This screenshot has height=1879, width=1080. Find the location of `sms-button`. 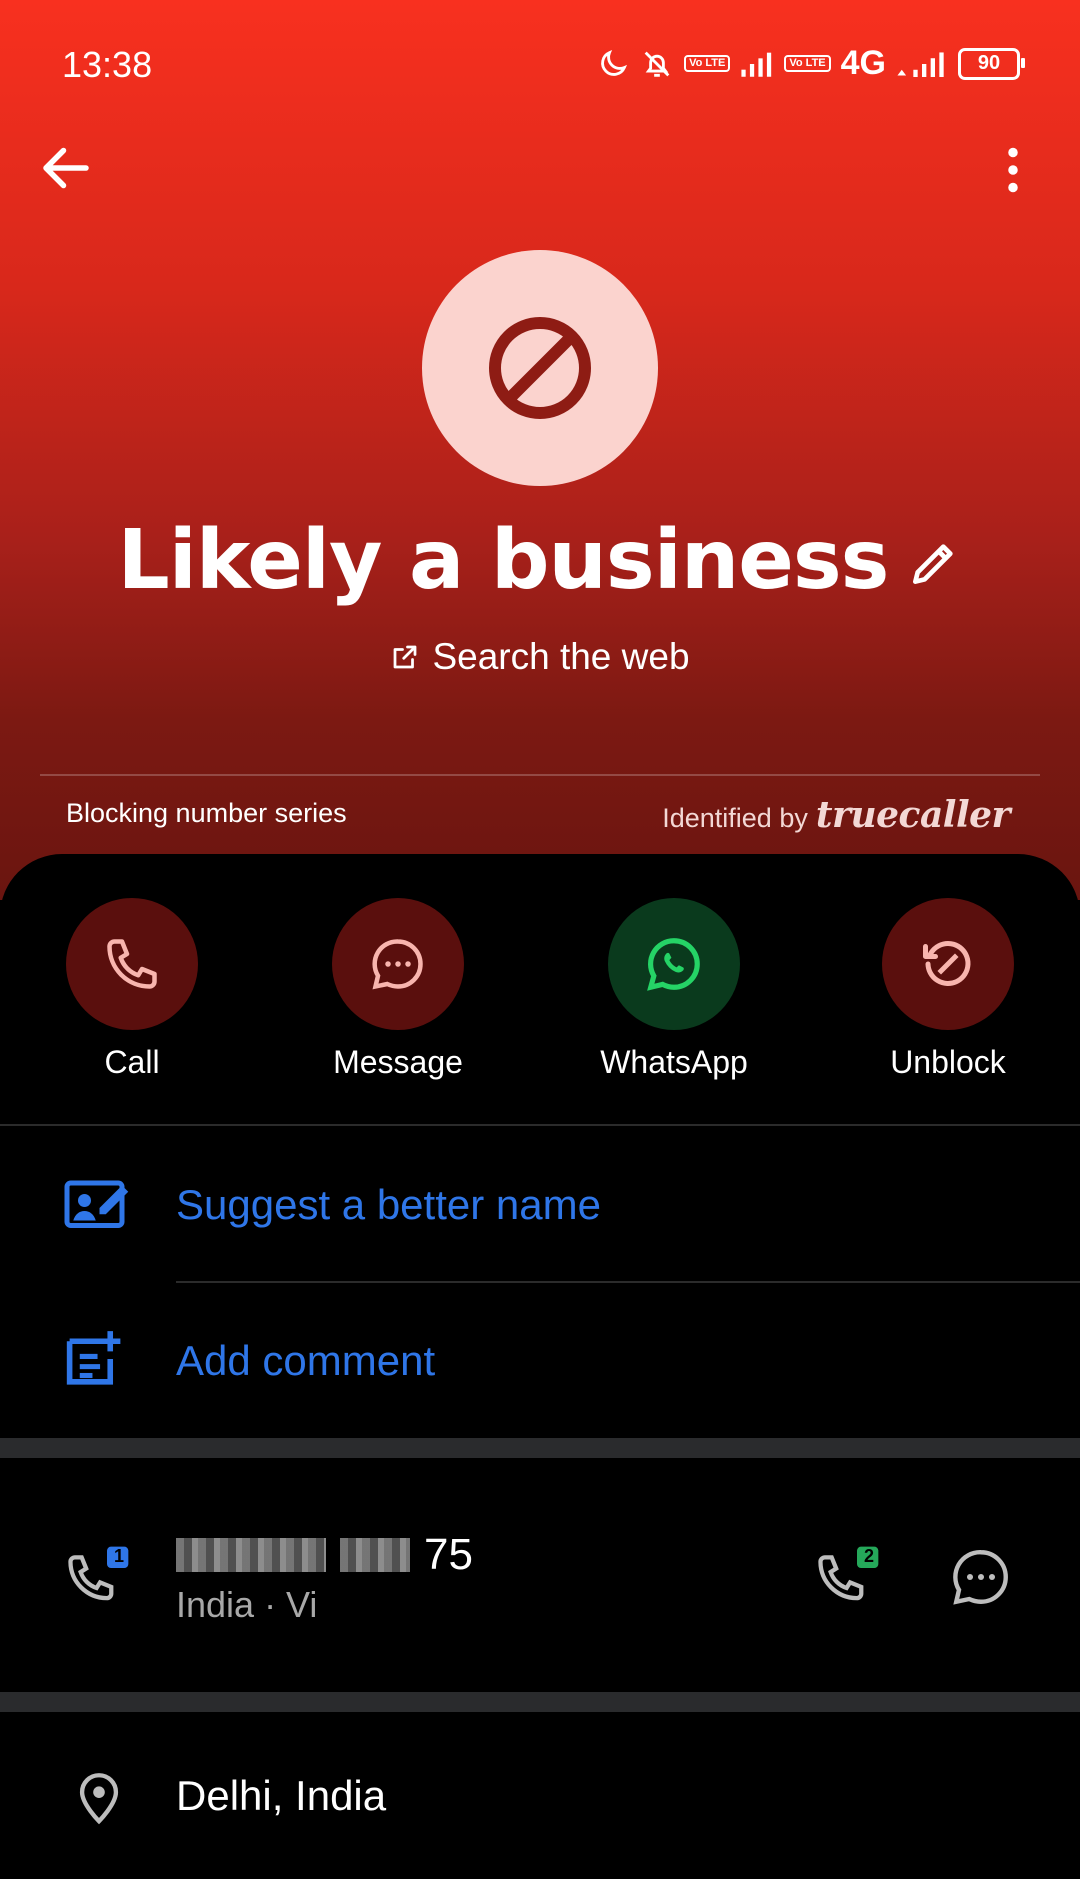

sms-button is located at coordinates (981, 1579).